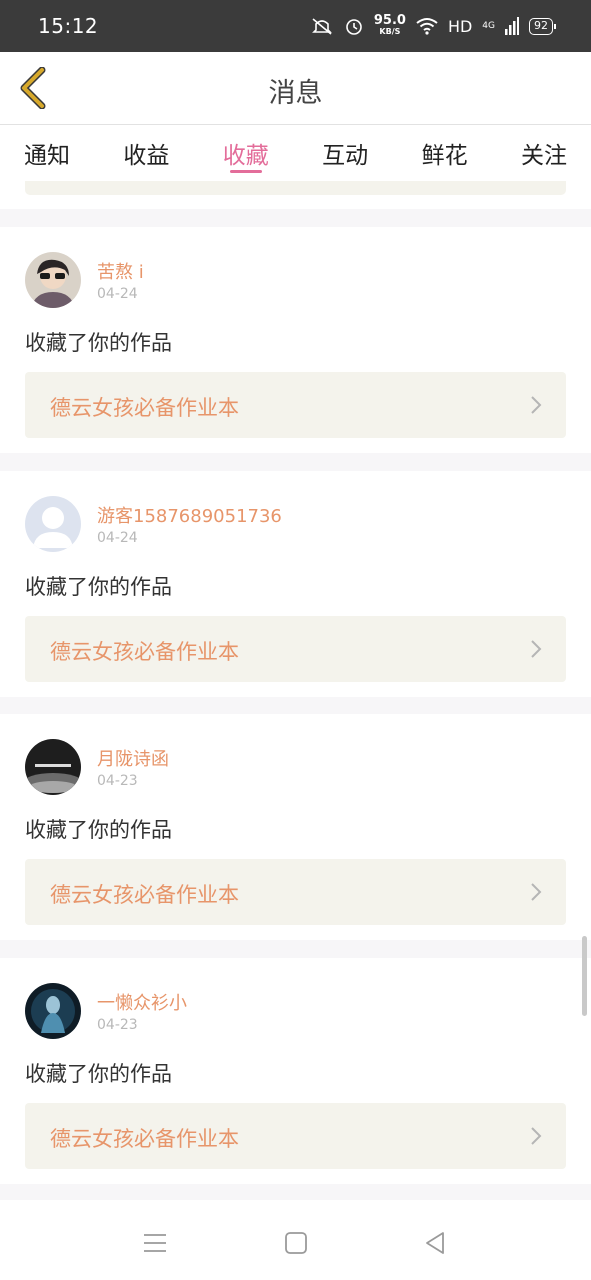  I want to click on battery-indicator: 92, so click(542, 26).